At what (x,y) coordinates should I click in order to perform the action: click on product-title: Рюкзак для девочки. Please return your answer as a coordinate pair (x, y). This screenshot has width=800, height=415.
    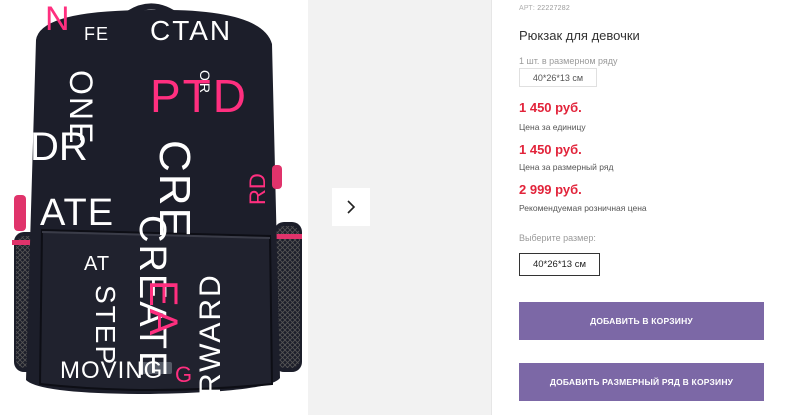
    Looking at the image, I should click on (579, 35).